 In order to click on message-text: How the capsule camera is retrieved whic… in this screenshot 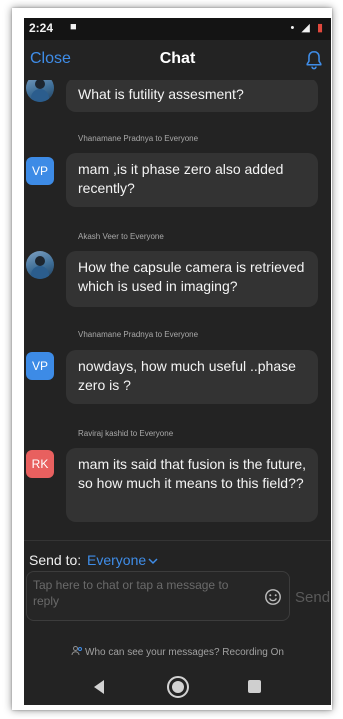, I will do `click(191, 276)`.